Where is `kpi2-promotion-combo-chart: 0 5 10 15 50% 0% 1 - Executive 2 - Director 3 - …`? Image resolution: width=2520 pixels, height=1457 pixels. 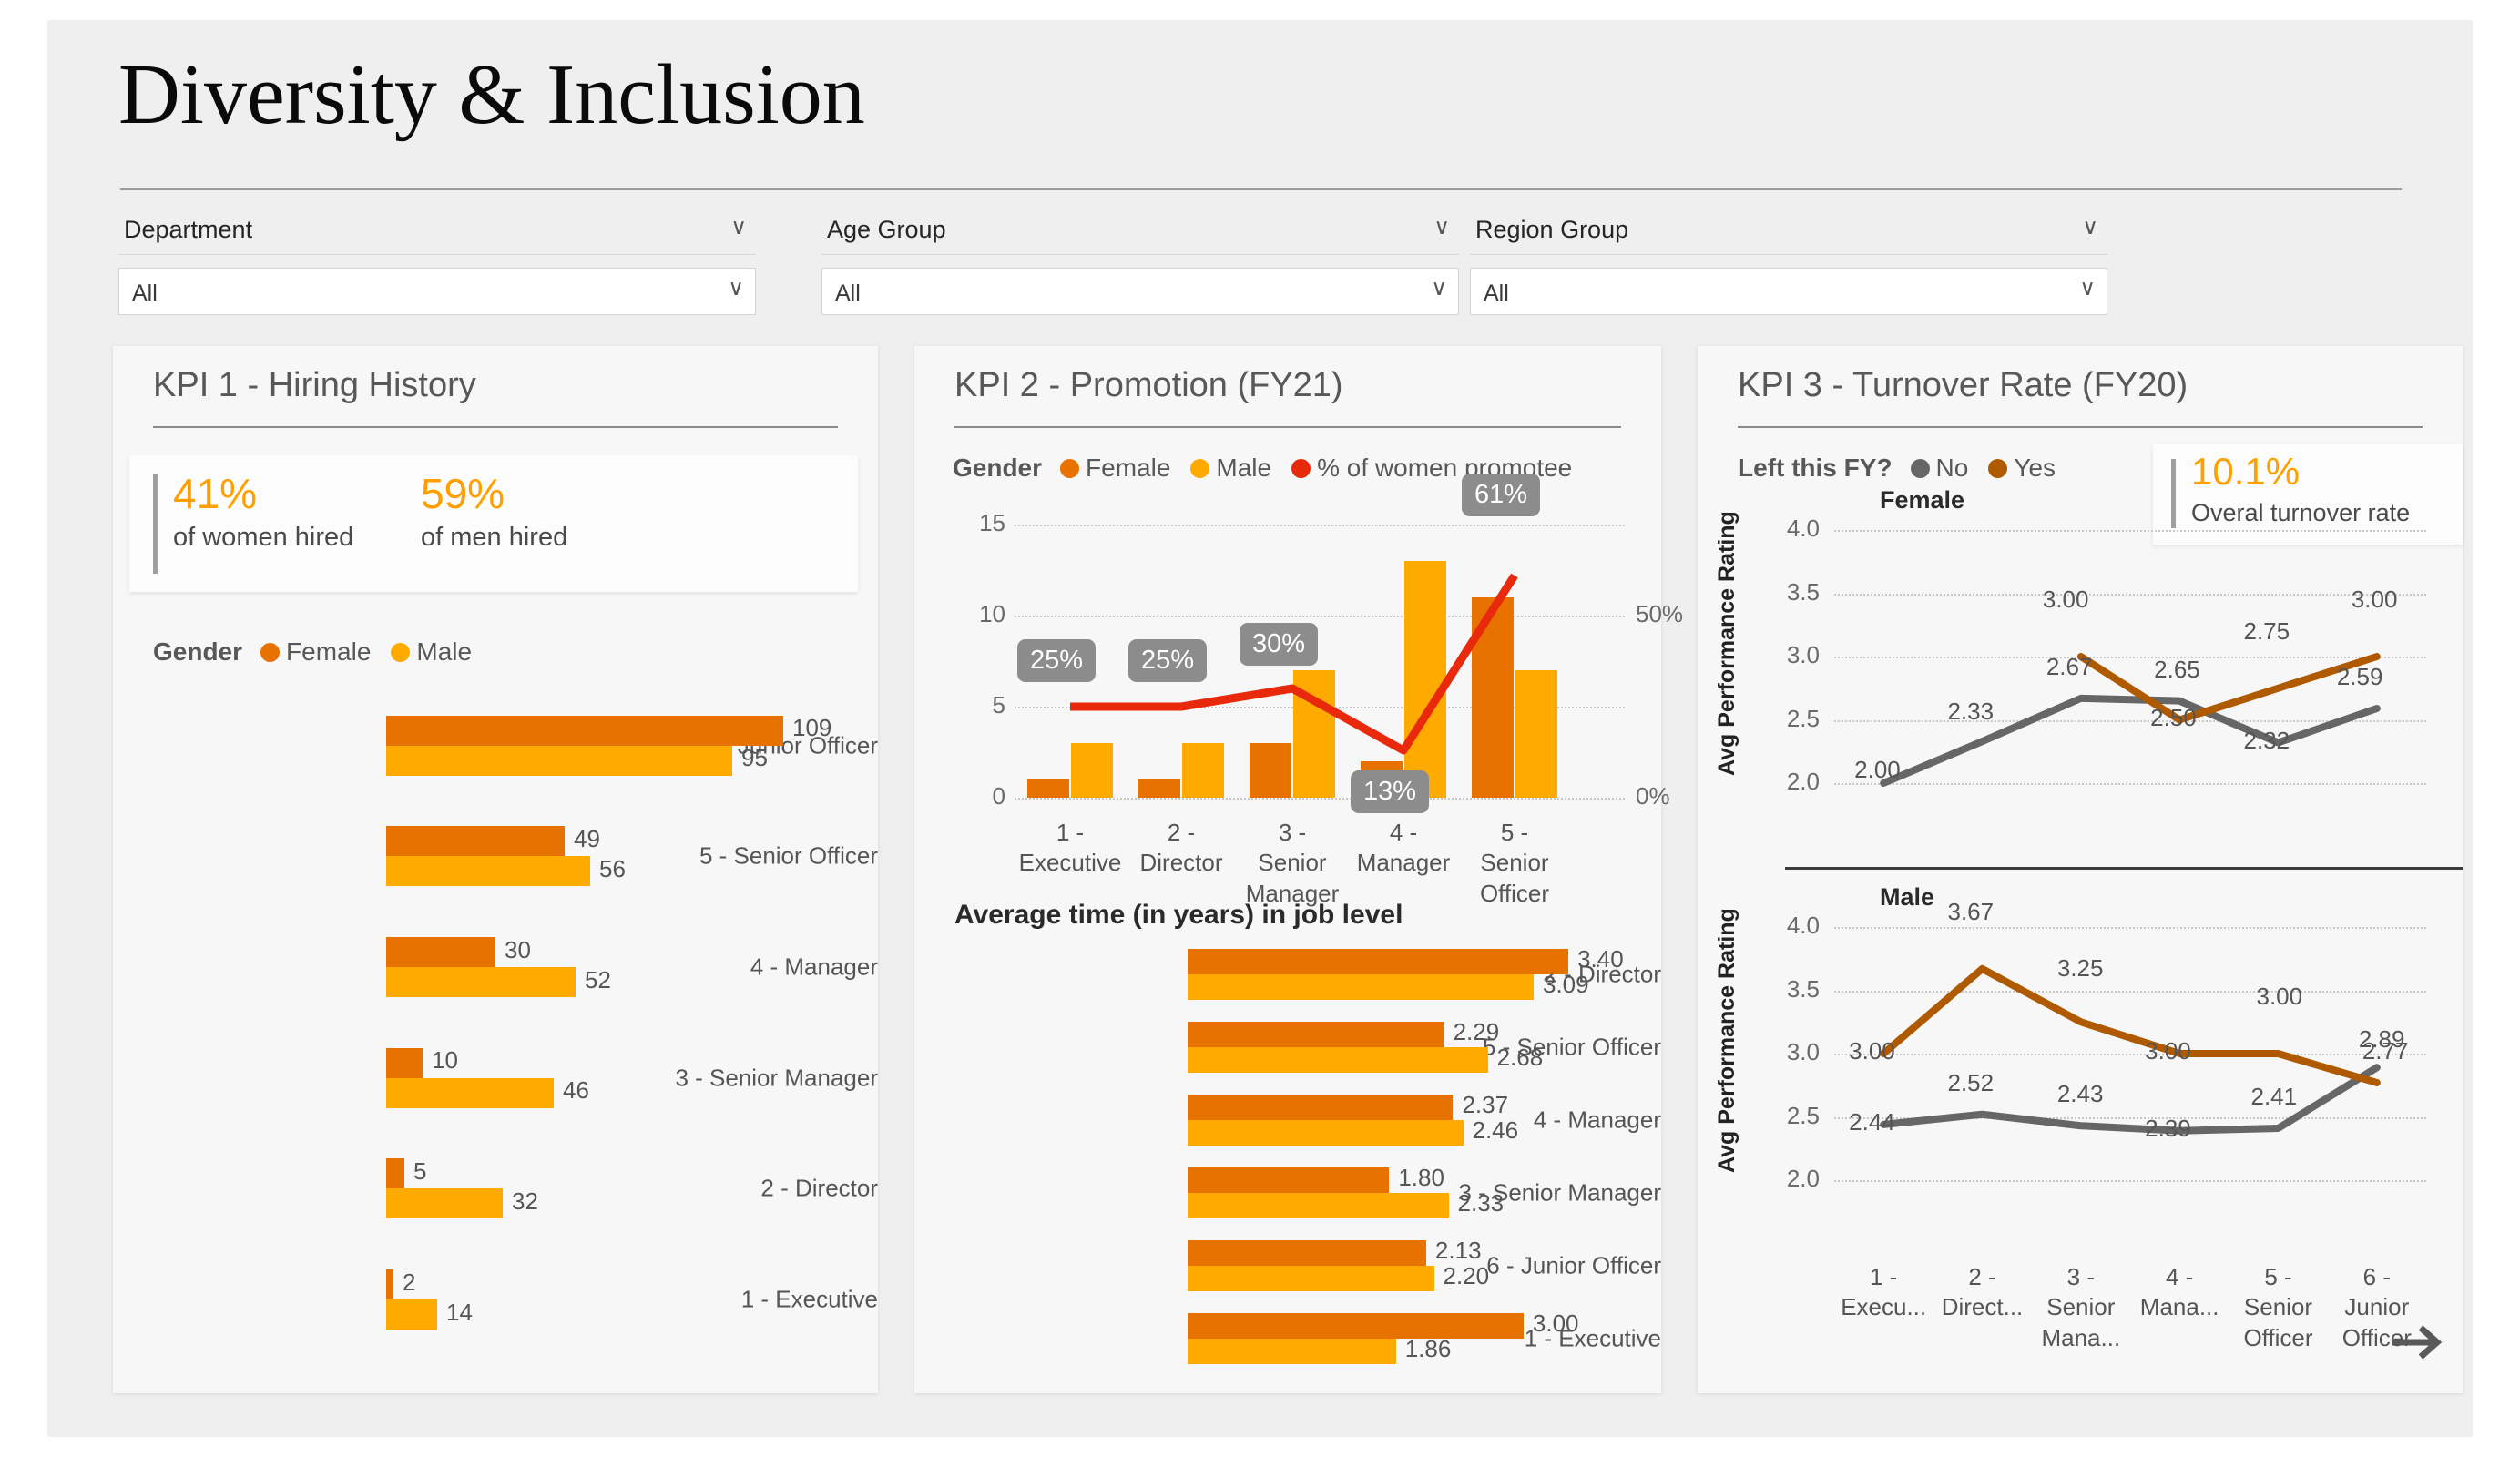
kpi2-promotion-combo-chart: 0 5 10 15 50% 0% 1 - Executive 2 - Director 3 - … is located at coordinates (1298, 691).